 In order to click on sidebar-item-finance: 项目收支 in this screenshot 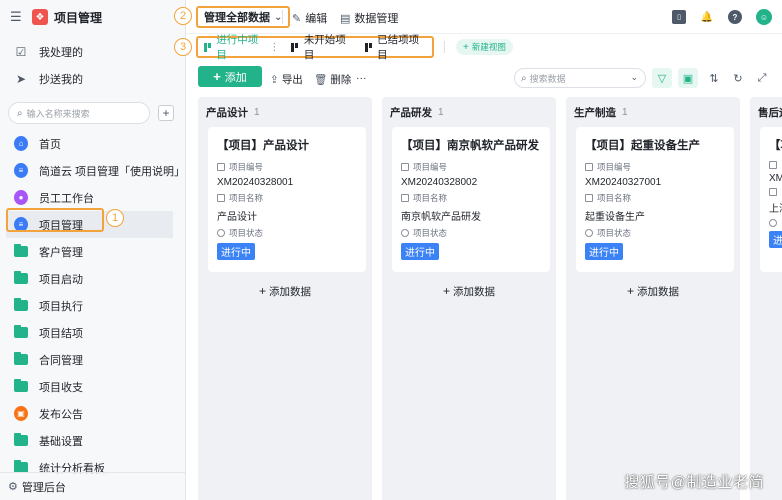, I will do `click(92, 386)`.